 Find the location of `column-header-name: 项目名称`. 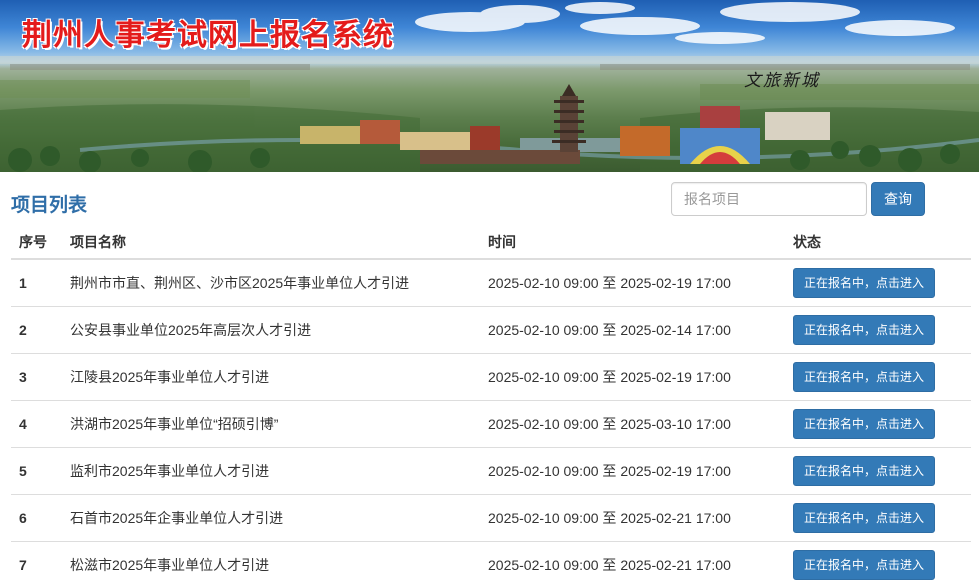

column-header-name: 项目名称 is located at coordinates (271, 243).